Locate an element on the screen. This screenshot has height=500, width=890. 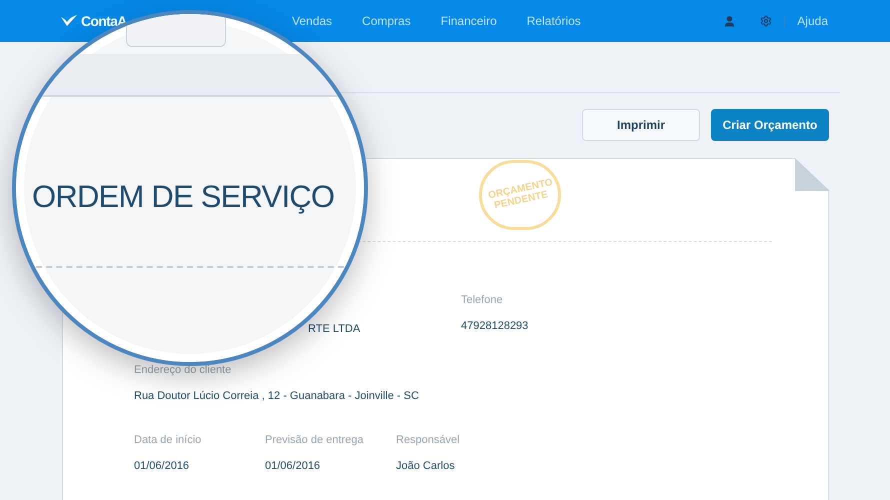
document-title: ORDEM DE SERVIÇO is located at coordinates (183, 196).